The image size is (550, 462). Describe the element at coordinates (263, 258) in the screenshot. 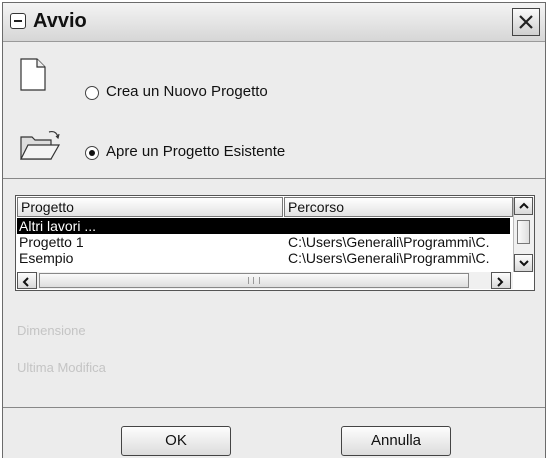

I see `table-row: Esempio C:\Users\Generali\Programmi\C.` at that location.